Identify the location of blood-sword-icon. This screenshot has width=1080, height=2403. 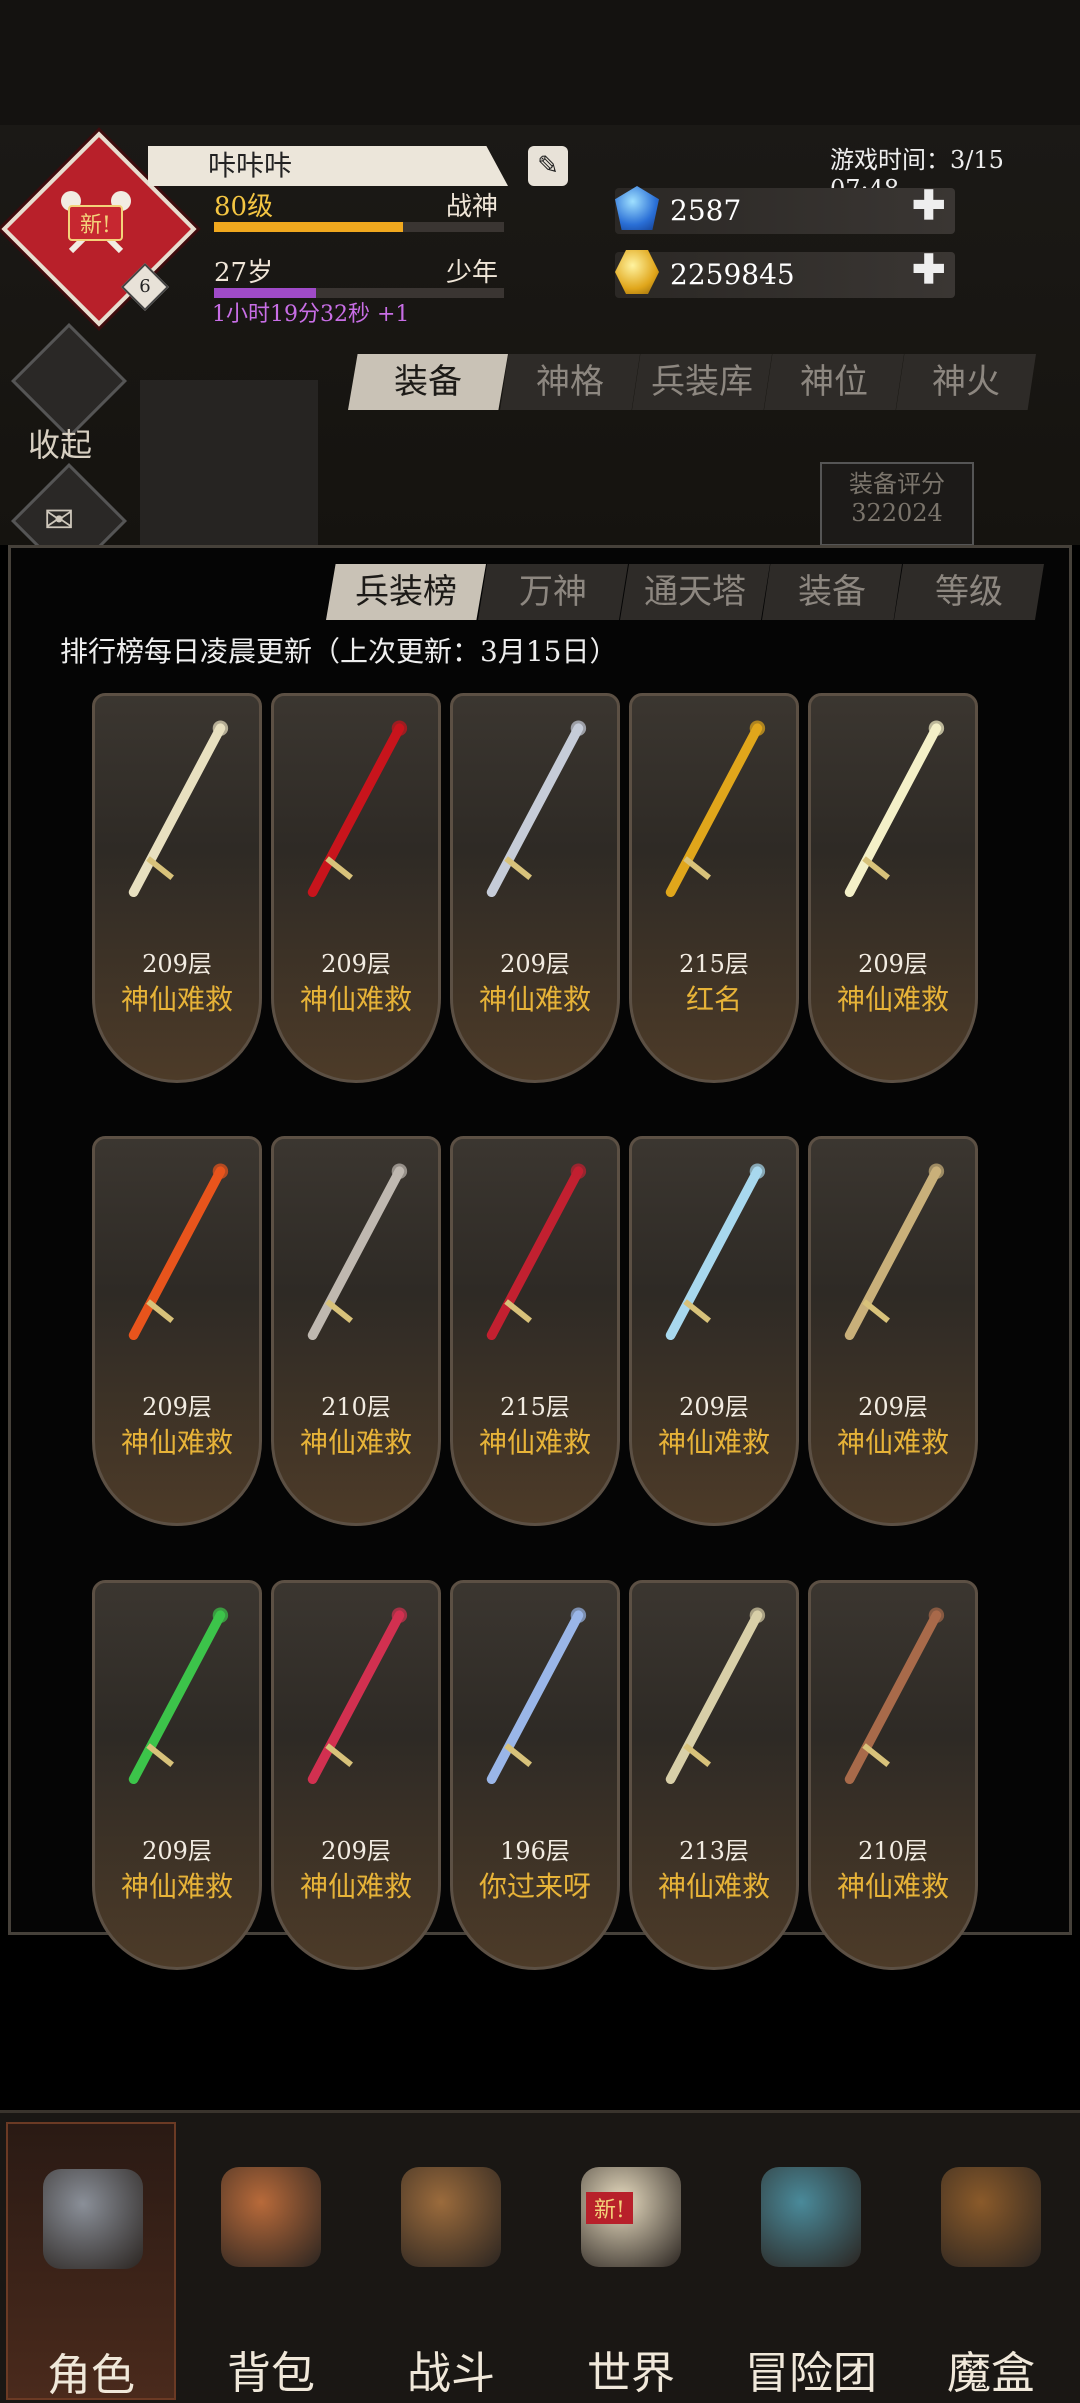
(536, 1252).